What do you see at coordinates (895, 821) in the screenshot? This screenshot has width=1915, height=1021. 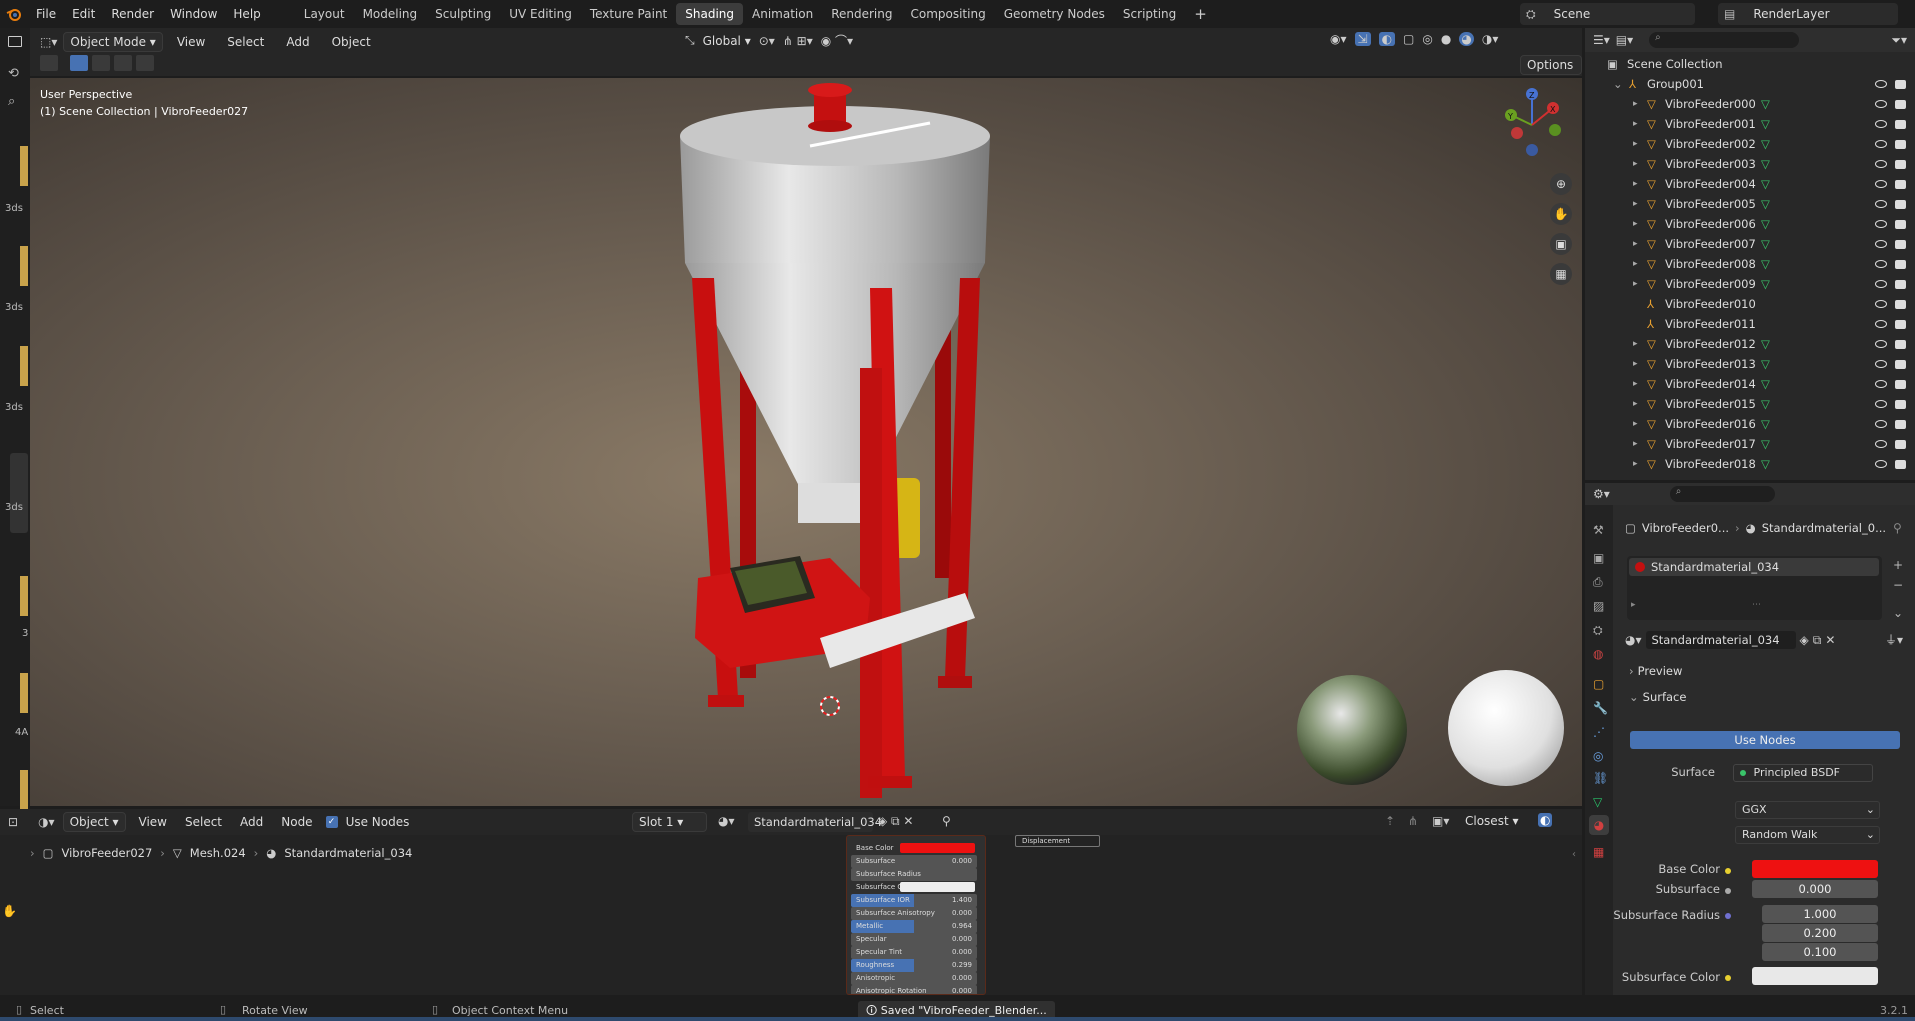 I see `fake-user-icon: ◈ ⧉ ✕` at bounding box center [895, 821].